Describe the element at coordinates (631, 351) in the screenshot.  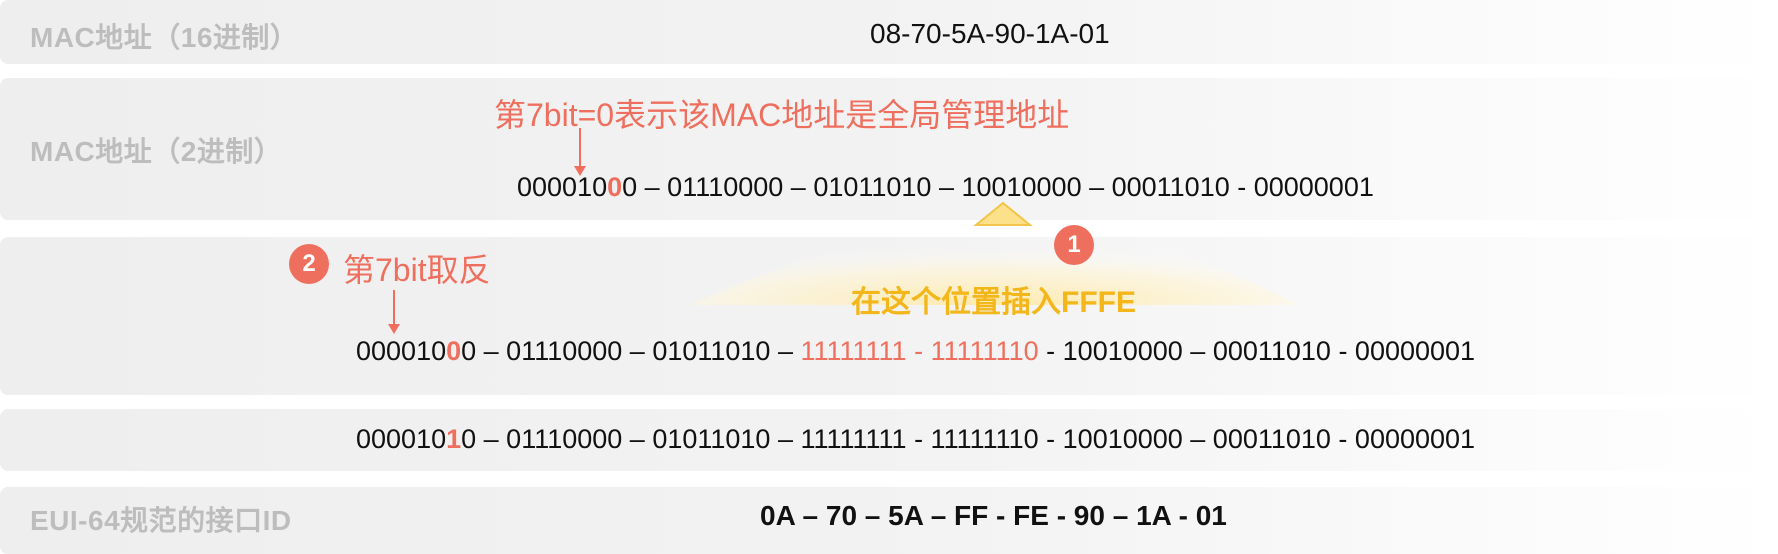
I see `inserted-mid: 0 – 01110000 – 01011010 –` at that location.